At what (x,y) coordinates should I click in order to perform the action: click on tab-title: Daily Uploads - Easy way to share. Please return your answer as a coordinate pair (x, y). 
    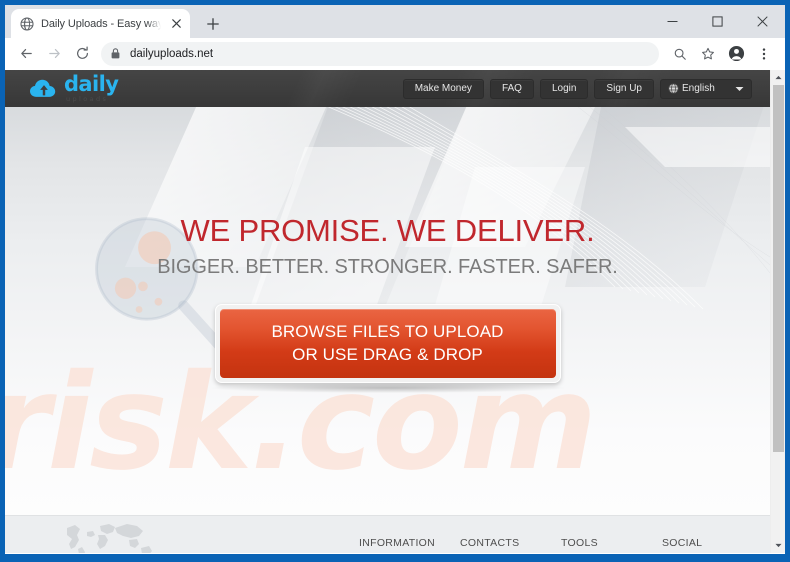
    Looking at the image, I should click on (101, 23).